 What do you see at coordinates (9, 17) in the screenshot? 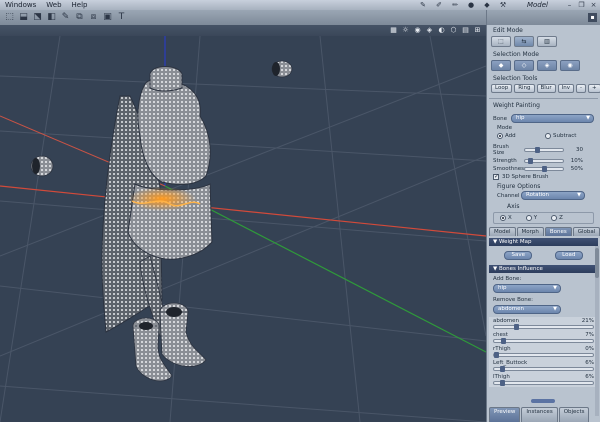
I see `select-icon: ⬚` at bounding box center [9, 17].